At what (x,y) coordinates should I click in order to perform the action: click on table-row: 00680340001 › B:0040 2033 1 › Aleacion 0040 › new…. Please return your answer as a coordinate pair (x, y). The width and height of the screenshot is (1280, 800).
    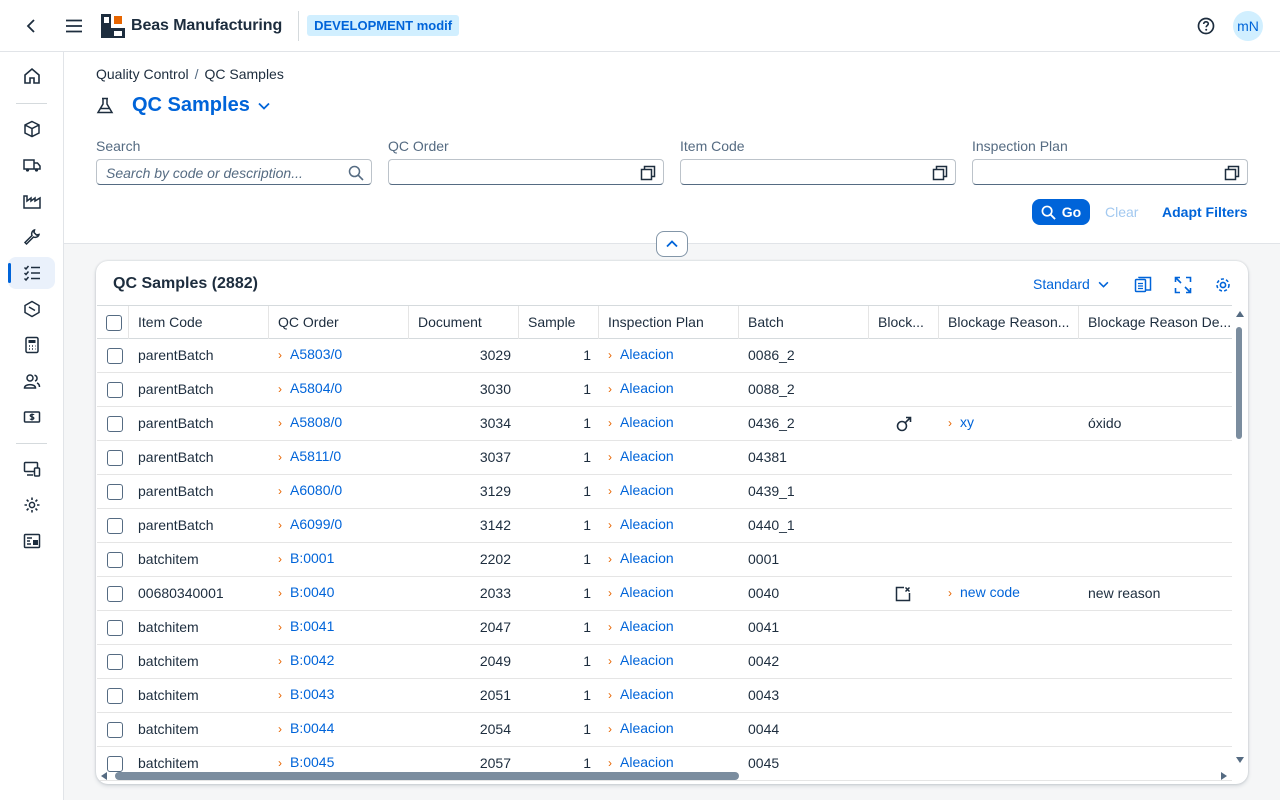
    Looking at the image, I should click on (664, 594).